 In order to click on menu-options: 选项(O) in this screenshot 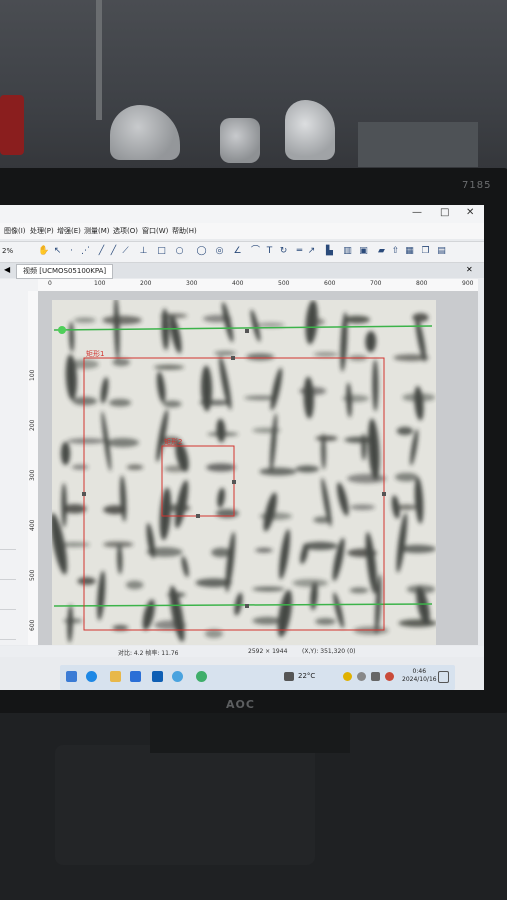, I will do `click(125, 231)`.